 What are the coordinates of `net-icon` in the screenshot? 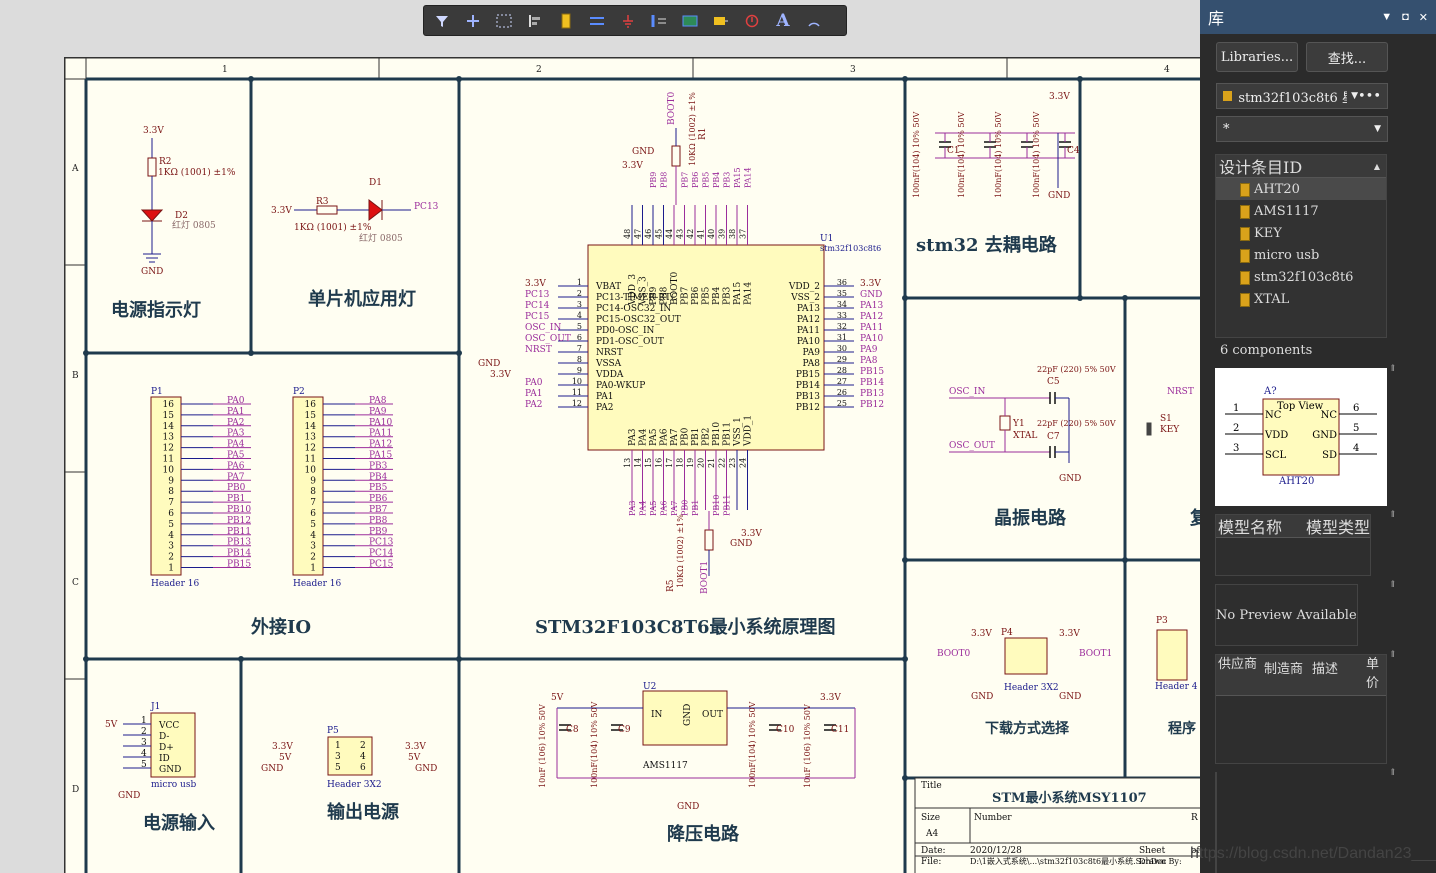 It's located at (690, 21).